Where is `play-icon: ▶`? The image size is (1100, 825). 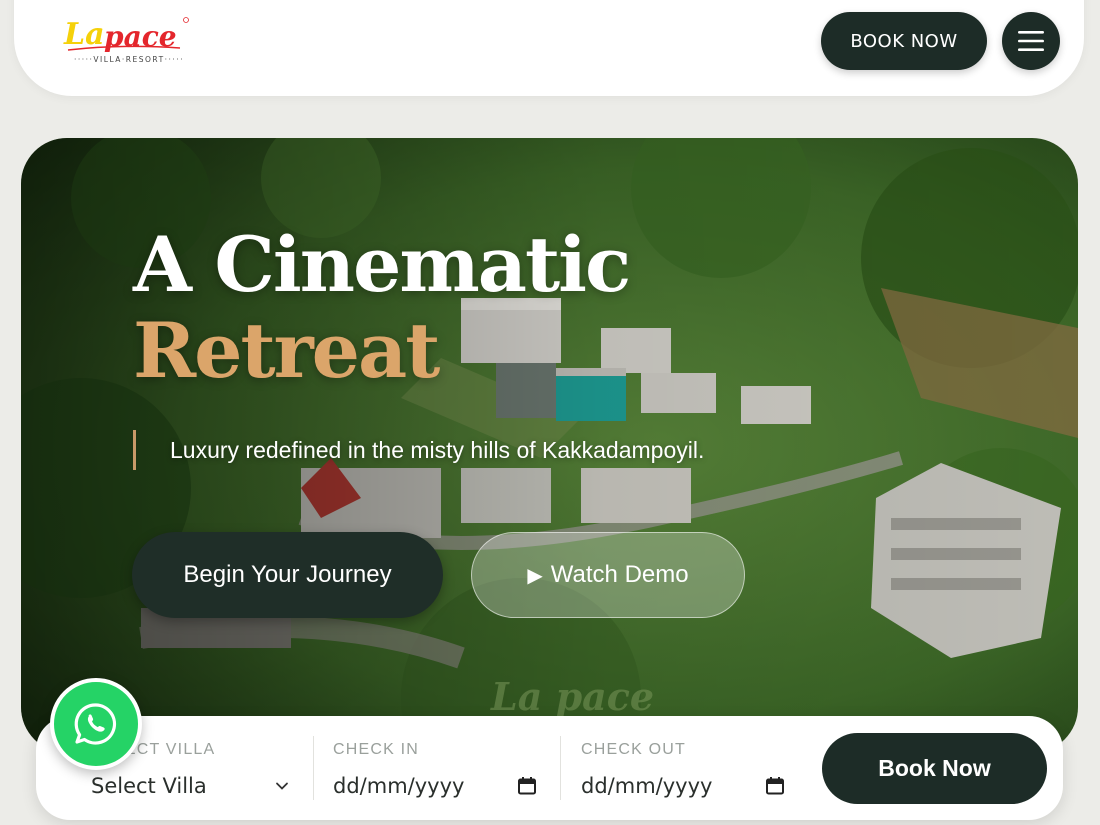 play-icon: ▶ is located at coordinates (535, 575).